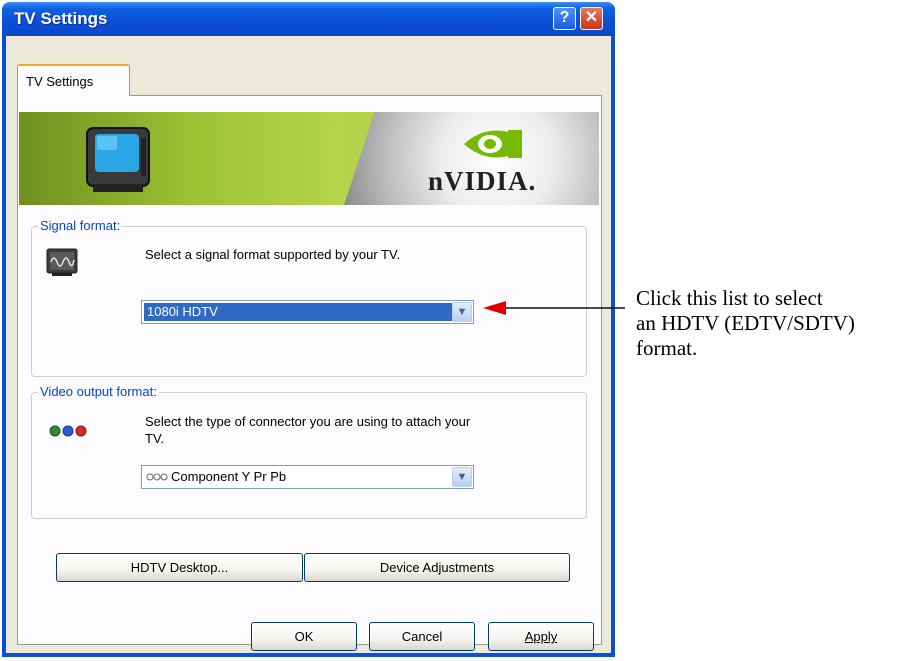  What do you see at coordinates (157, 477) in the screenshot?
I see `component-small-icon` at bounding box center [157, 477].